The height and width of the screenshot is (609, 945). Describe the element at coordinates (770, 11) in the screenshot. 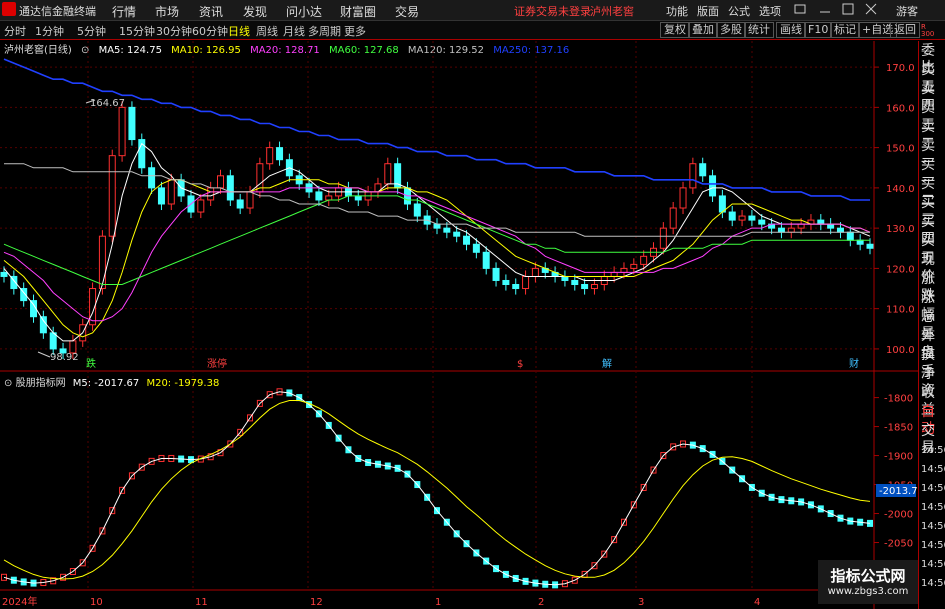

I see `menu-options: 选项` at that location.